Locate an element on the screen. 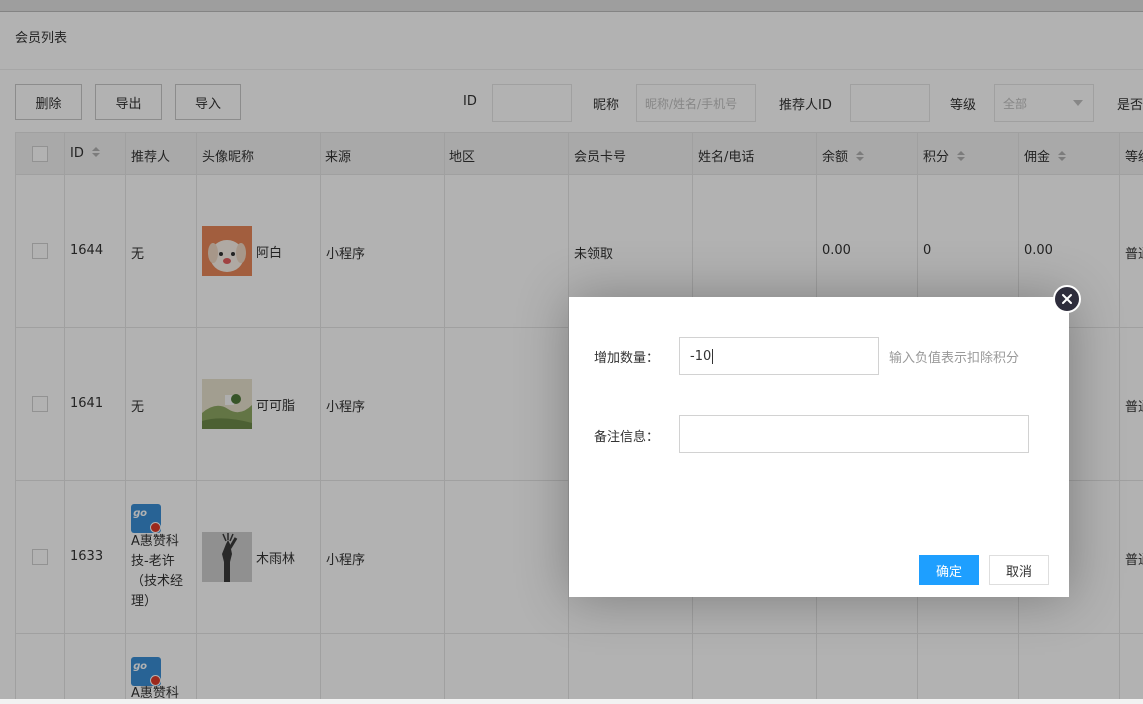 This screenshot has height=704, width=1143. quantity-label: 增加数量： is located at coordinates (627, 358).